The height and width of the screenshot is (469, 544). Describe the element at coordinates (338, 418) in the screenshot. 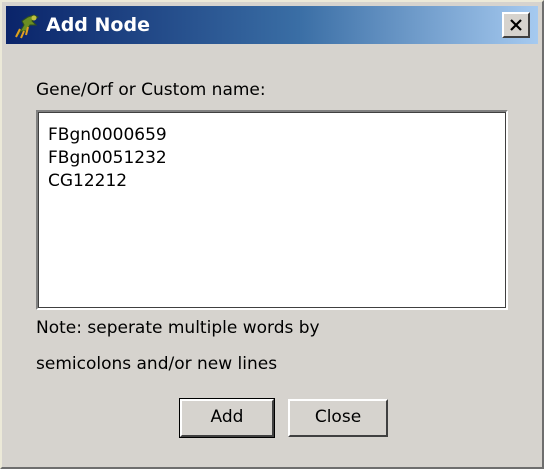

I see `close-button: Close` at that location.